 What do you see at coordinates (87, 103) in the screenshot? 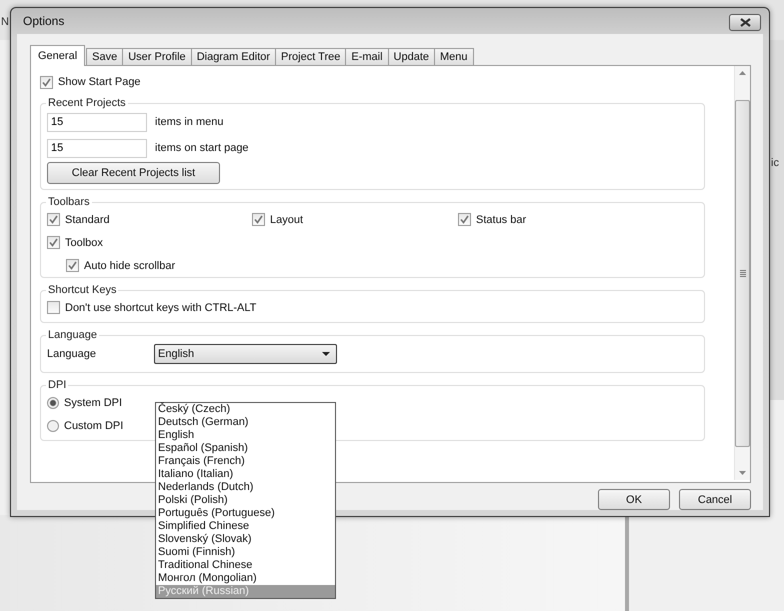
I see `group-title: Recent Projects` at bounding box center [87, 103].